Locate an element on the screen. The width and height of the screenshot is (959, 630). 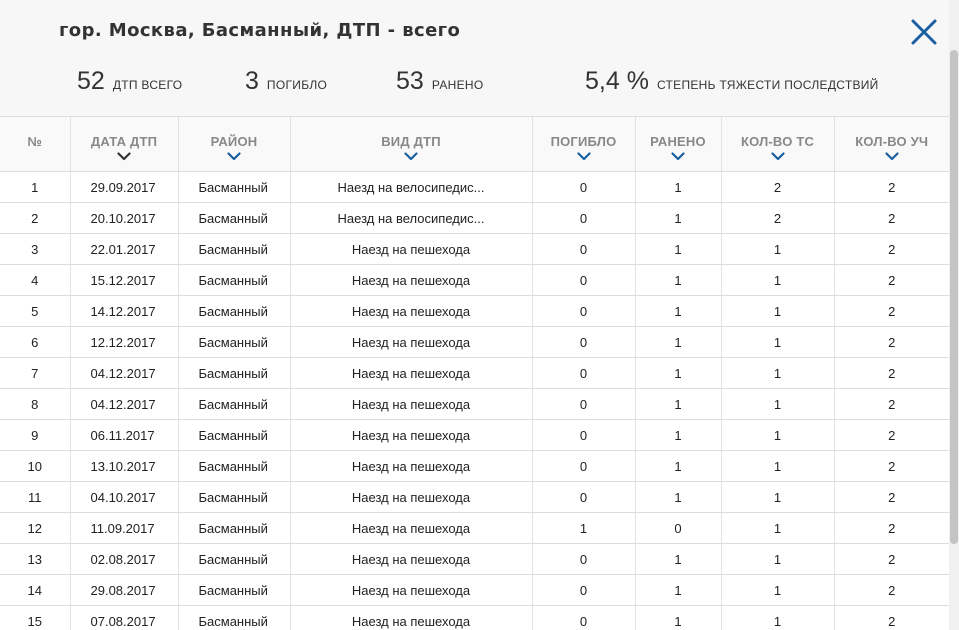
table-cell-date: 15.12.2017 is located at coordinates (123, 280).